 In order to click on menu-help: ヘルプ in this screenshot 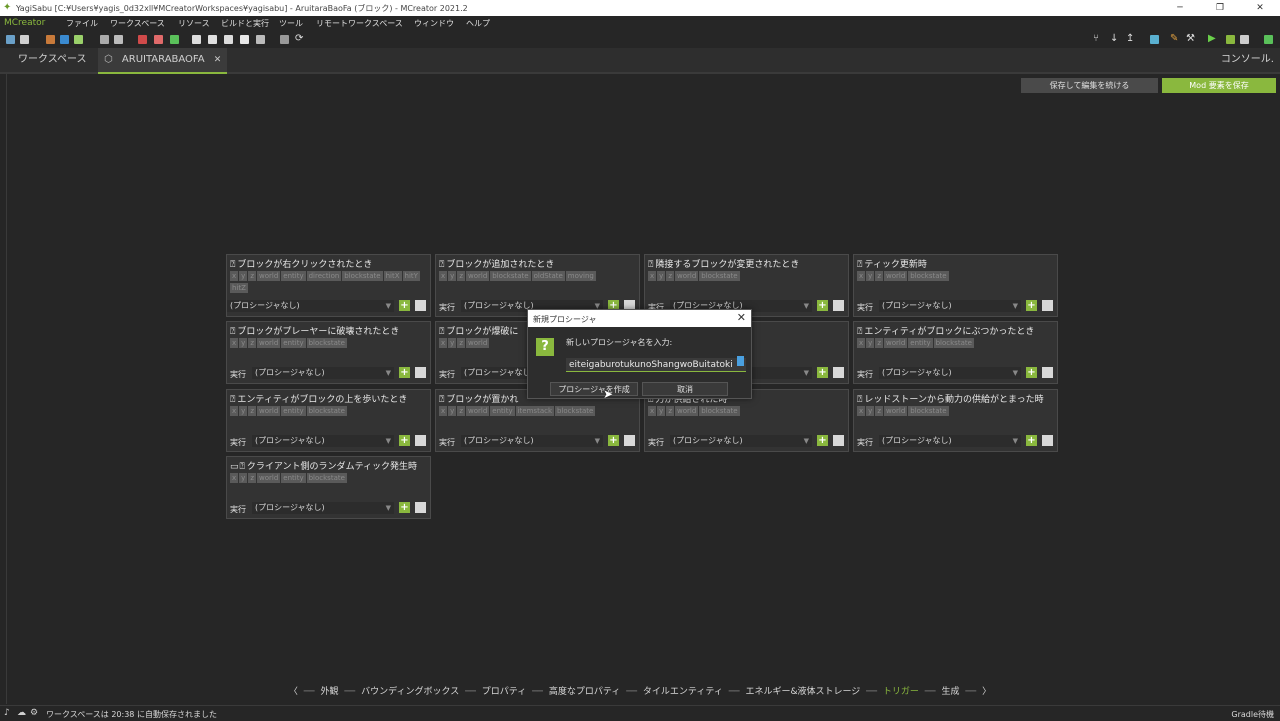, I will do `click(478, 23)`.